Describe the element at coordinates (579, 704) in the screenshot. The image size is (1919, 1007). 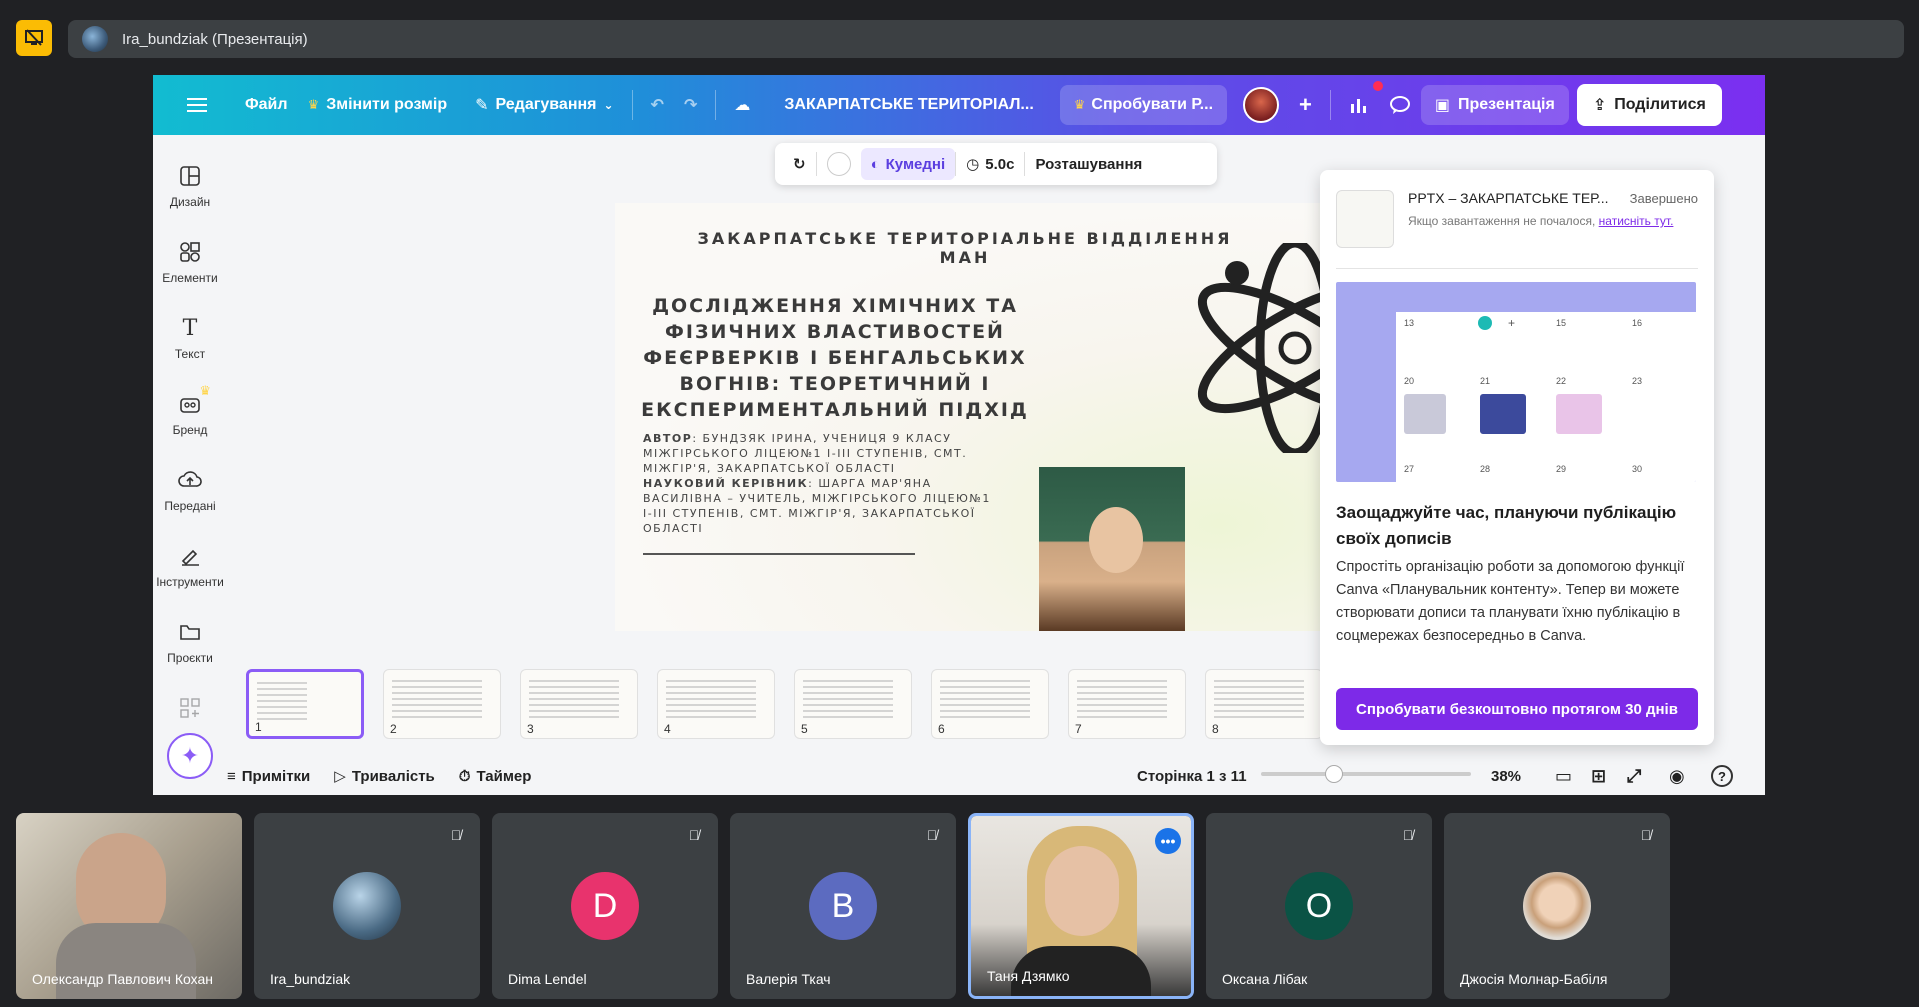
I see `slide-thumbnail: 3` at that location.